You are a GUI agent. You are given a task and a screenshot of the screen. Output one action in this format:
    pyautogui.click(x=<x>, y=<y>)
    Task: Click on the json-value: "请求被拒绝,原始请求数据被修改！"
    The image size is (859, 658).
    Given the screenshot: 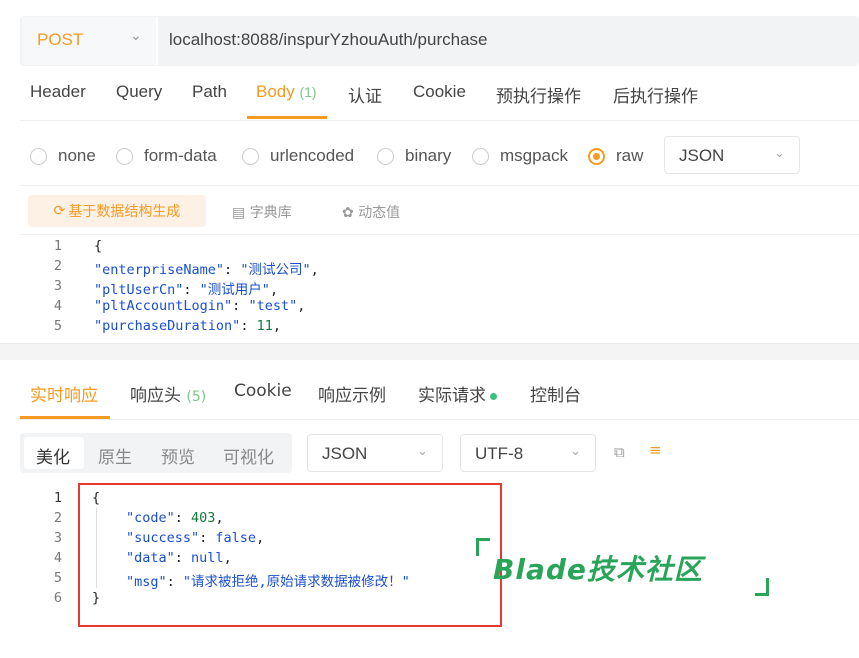 What is the action you would take?
    pyautogui.click(x=296, y=582)
    